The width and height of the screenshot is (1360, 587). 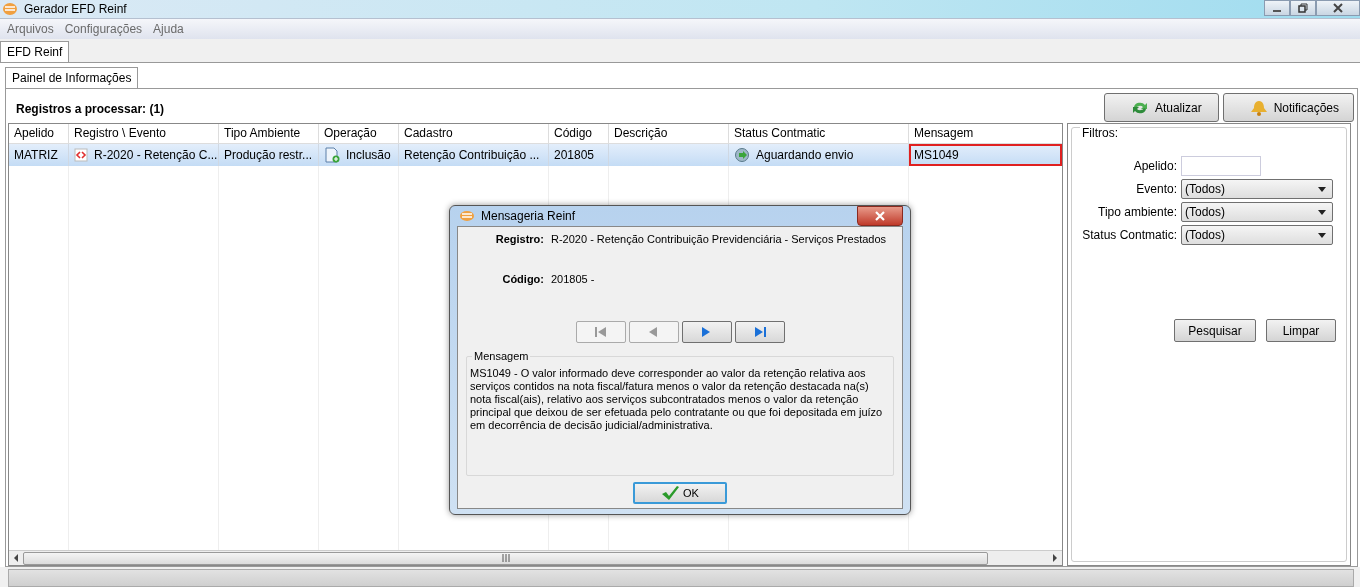 What do you see at coordinates (535, 557) in the screenshot?
I see `horizontal-scrollbar` at bounding box center [535, 557].